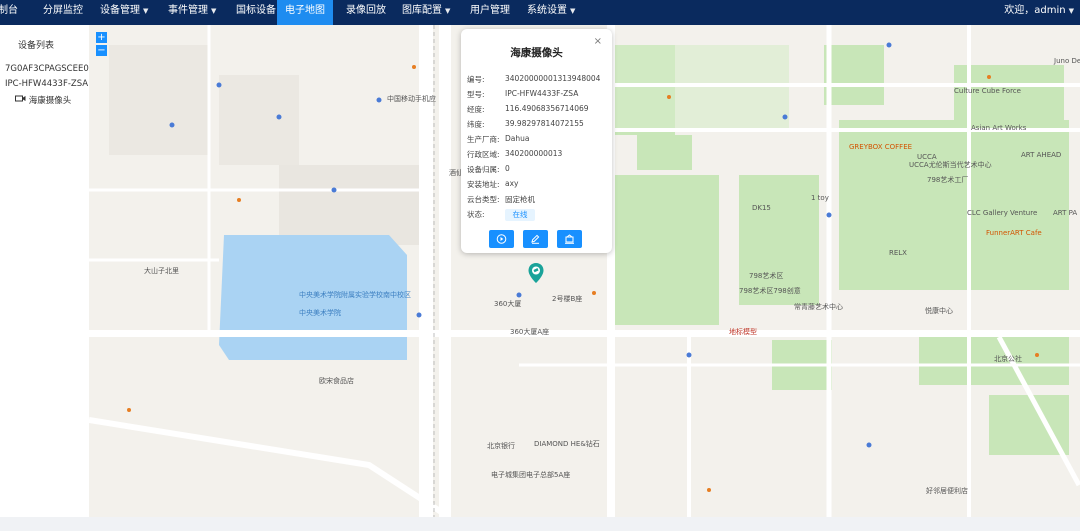 The image size is (1080, 531). I want to click on map-label: UCCA尤伦斯当代艺术中心, so click(950, 164).